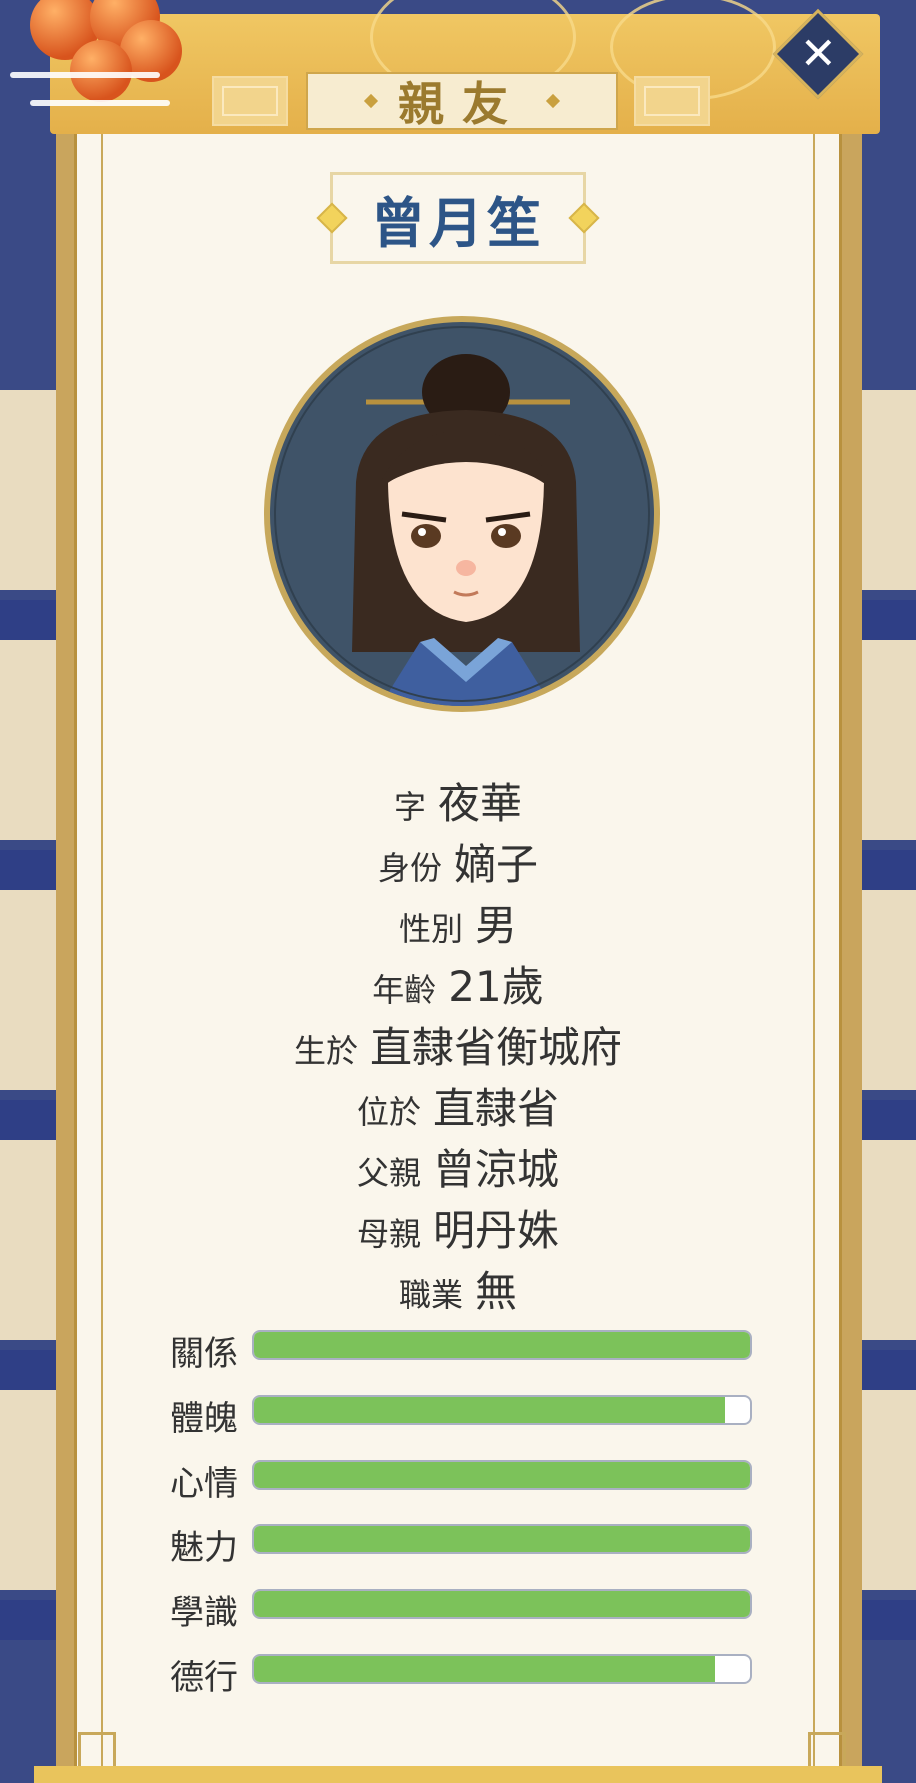  What do you see at coordinates (458, 1774) in the screenshot?
I see `dialog-bottom-edge` at bounding box center [458, 1774].